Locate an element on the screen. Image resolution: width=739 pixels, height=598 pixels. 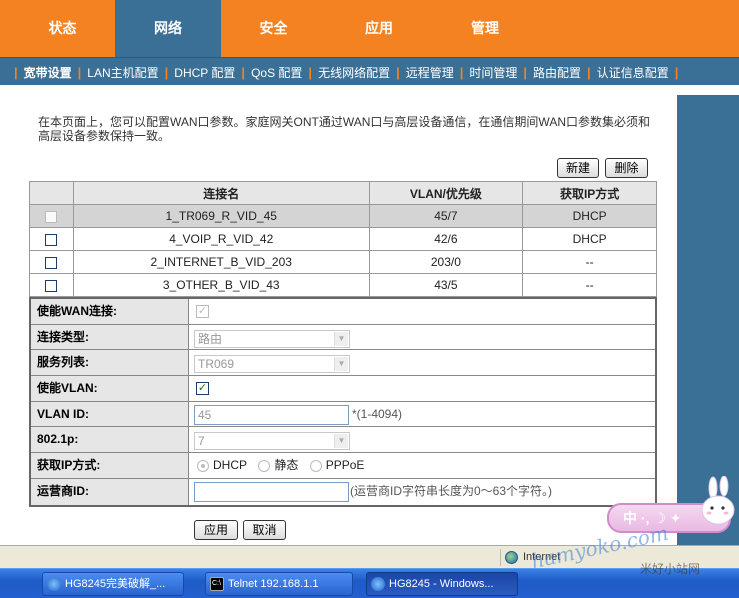
enable-vlan-label: 使能VLAN: is located at coordinates (110, 388).